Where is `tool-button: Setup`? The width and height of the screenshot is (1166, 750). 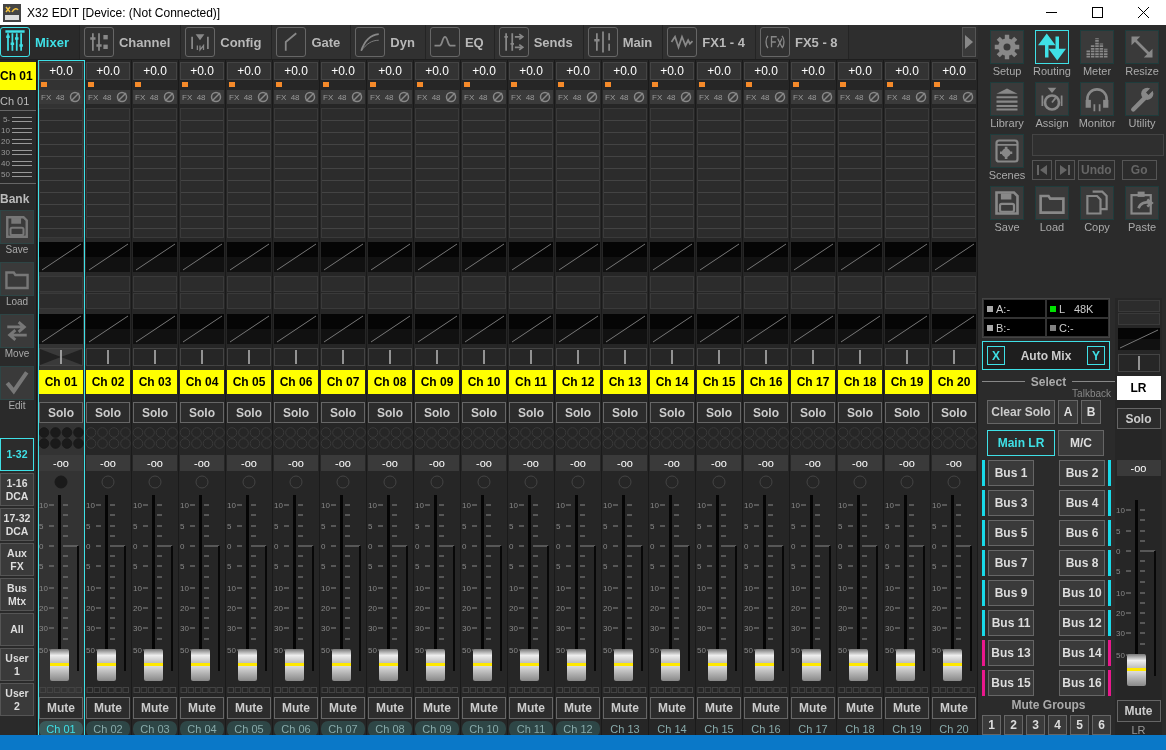
tool-button: Setup is located at coordinates (1007, 56).